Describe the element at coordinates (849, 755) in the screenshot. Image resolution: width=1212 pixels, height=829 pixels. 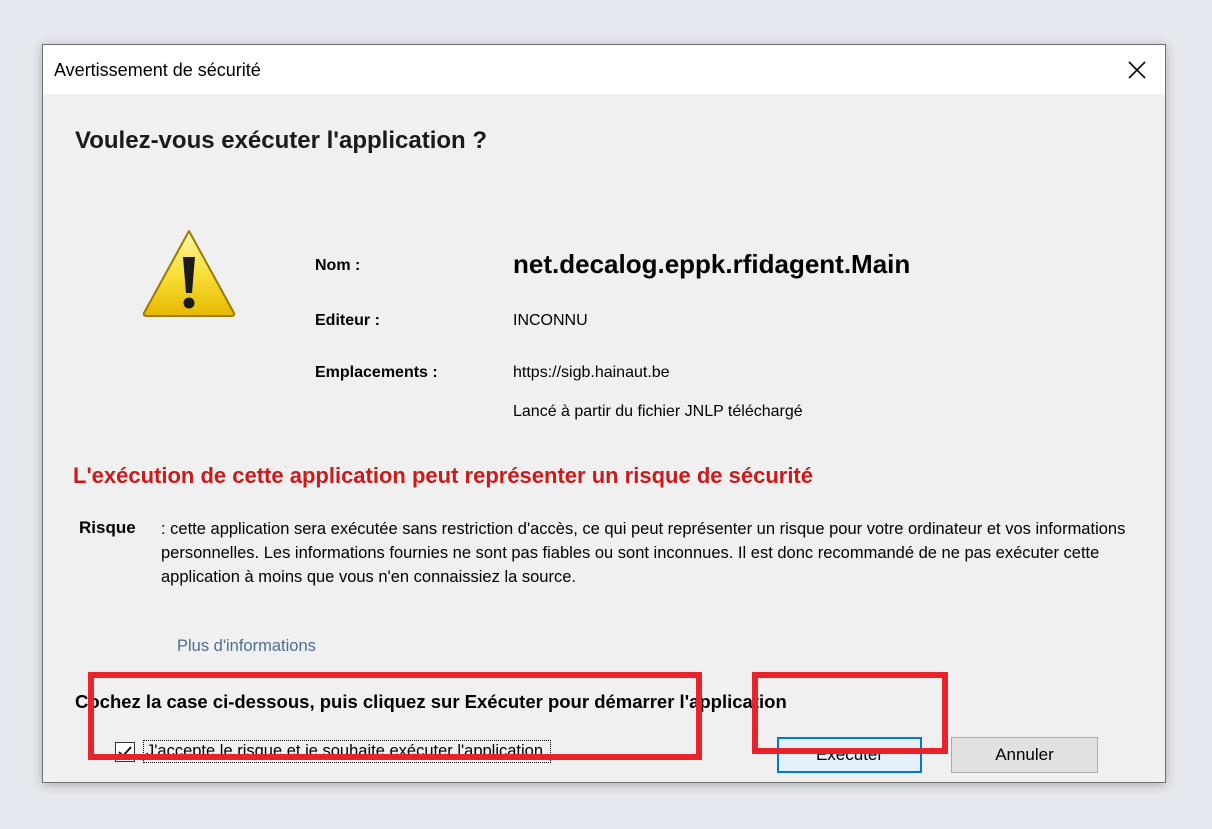
I see `run-button: Exécuter` at that location.